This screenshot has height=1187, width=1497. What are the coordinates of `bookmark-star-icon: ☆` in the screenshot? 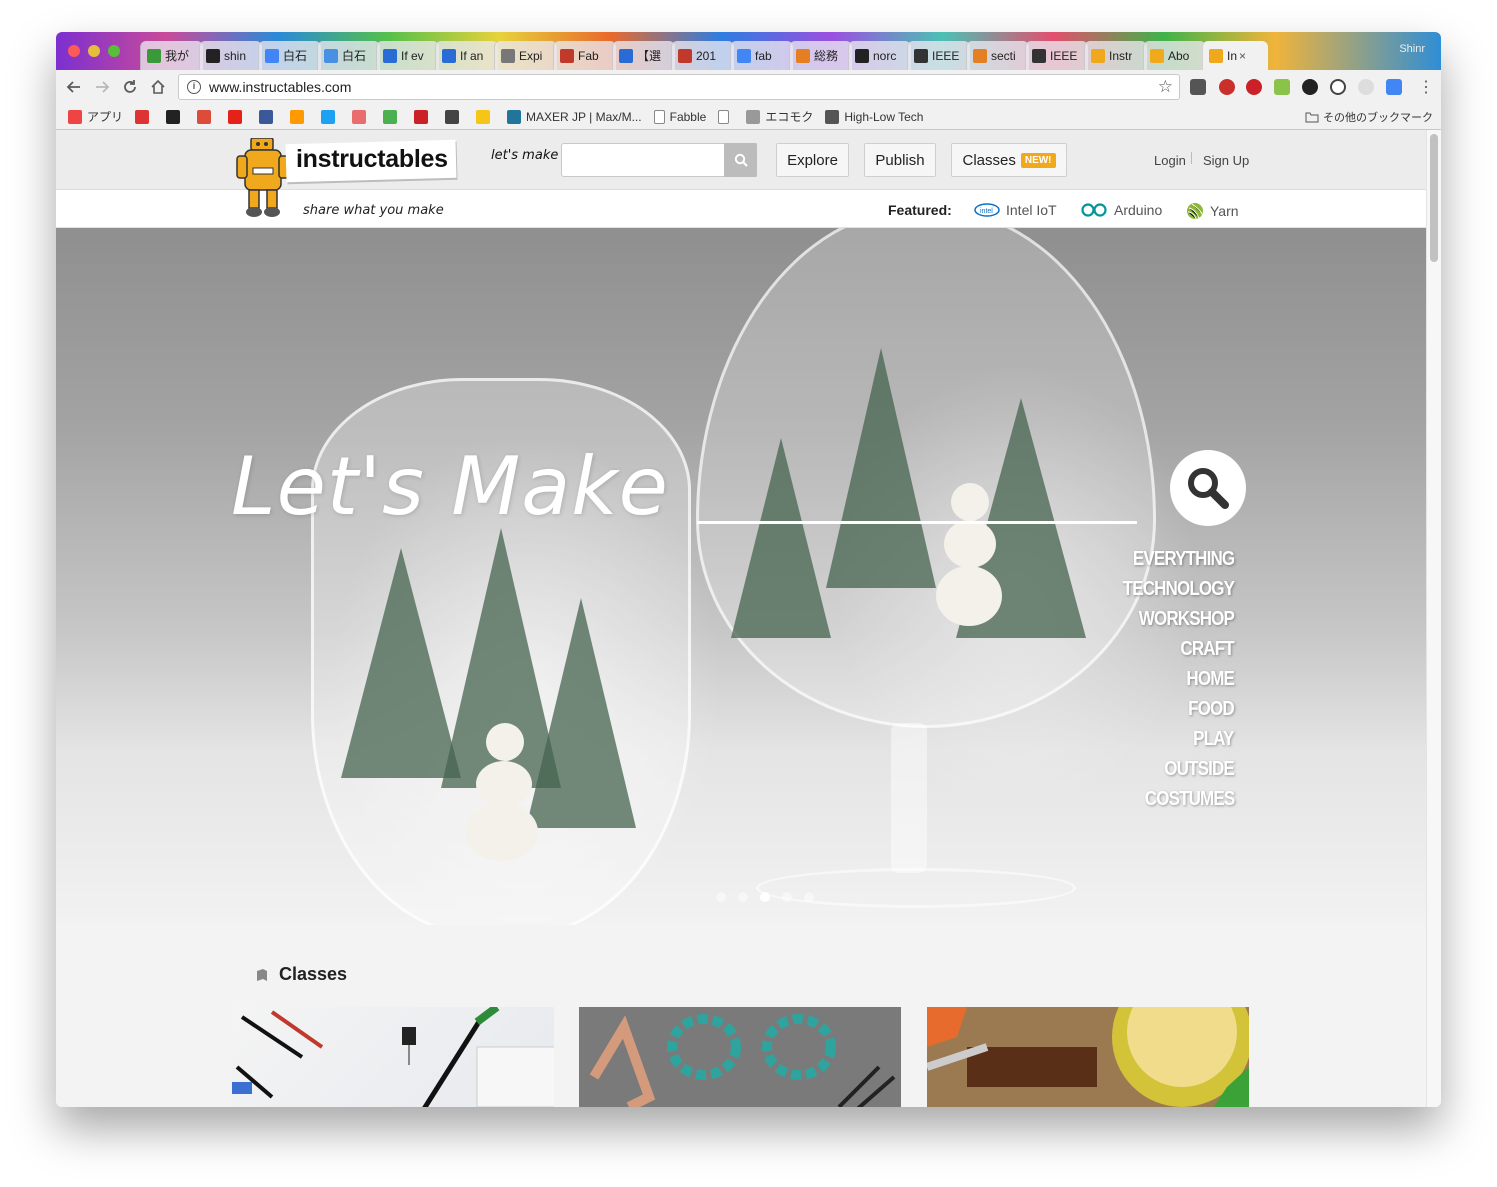 It's located at (1165, 87).